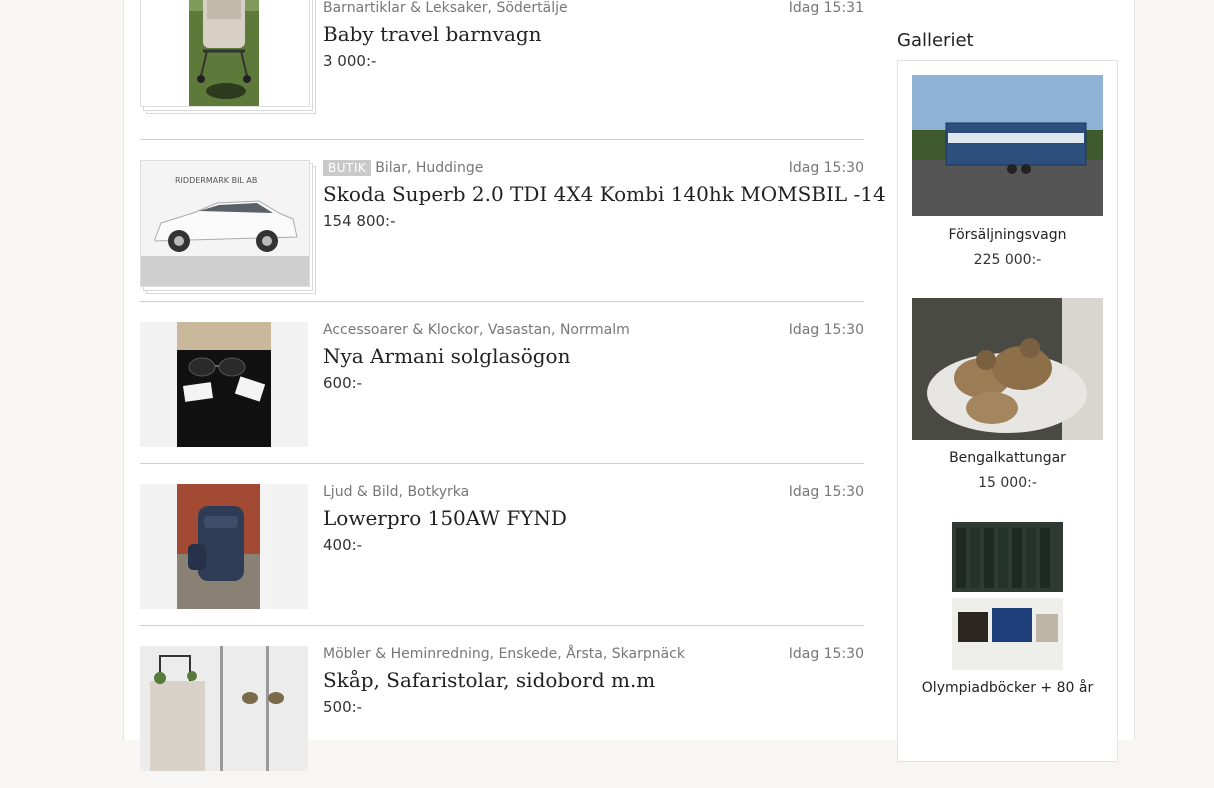  I want to click on gallery-item: Försäljningsvagn 225 000:-, so click(1007, 177).